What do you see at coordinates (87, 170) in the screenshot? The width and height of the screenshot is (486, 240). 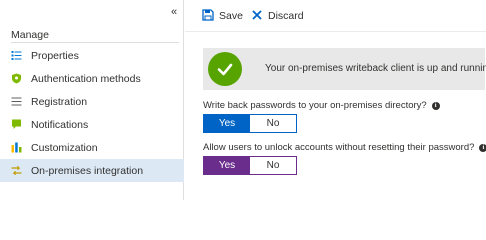 I see `sidebar-item-label: On-premises integration` at bounding box center [87, 170].